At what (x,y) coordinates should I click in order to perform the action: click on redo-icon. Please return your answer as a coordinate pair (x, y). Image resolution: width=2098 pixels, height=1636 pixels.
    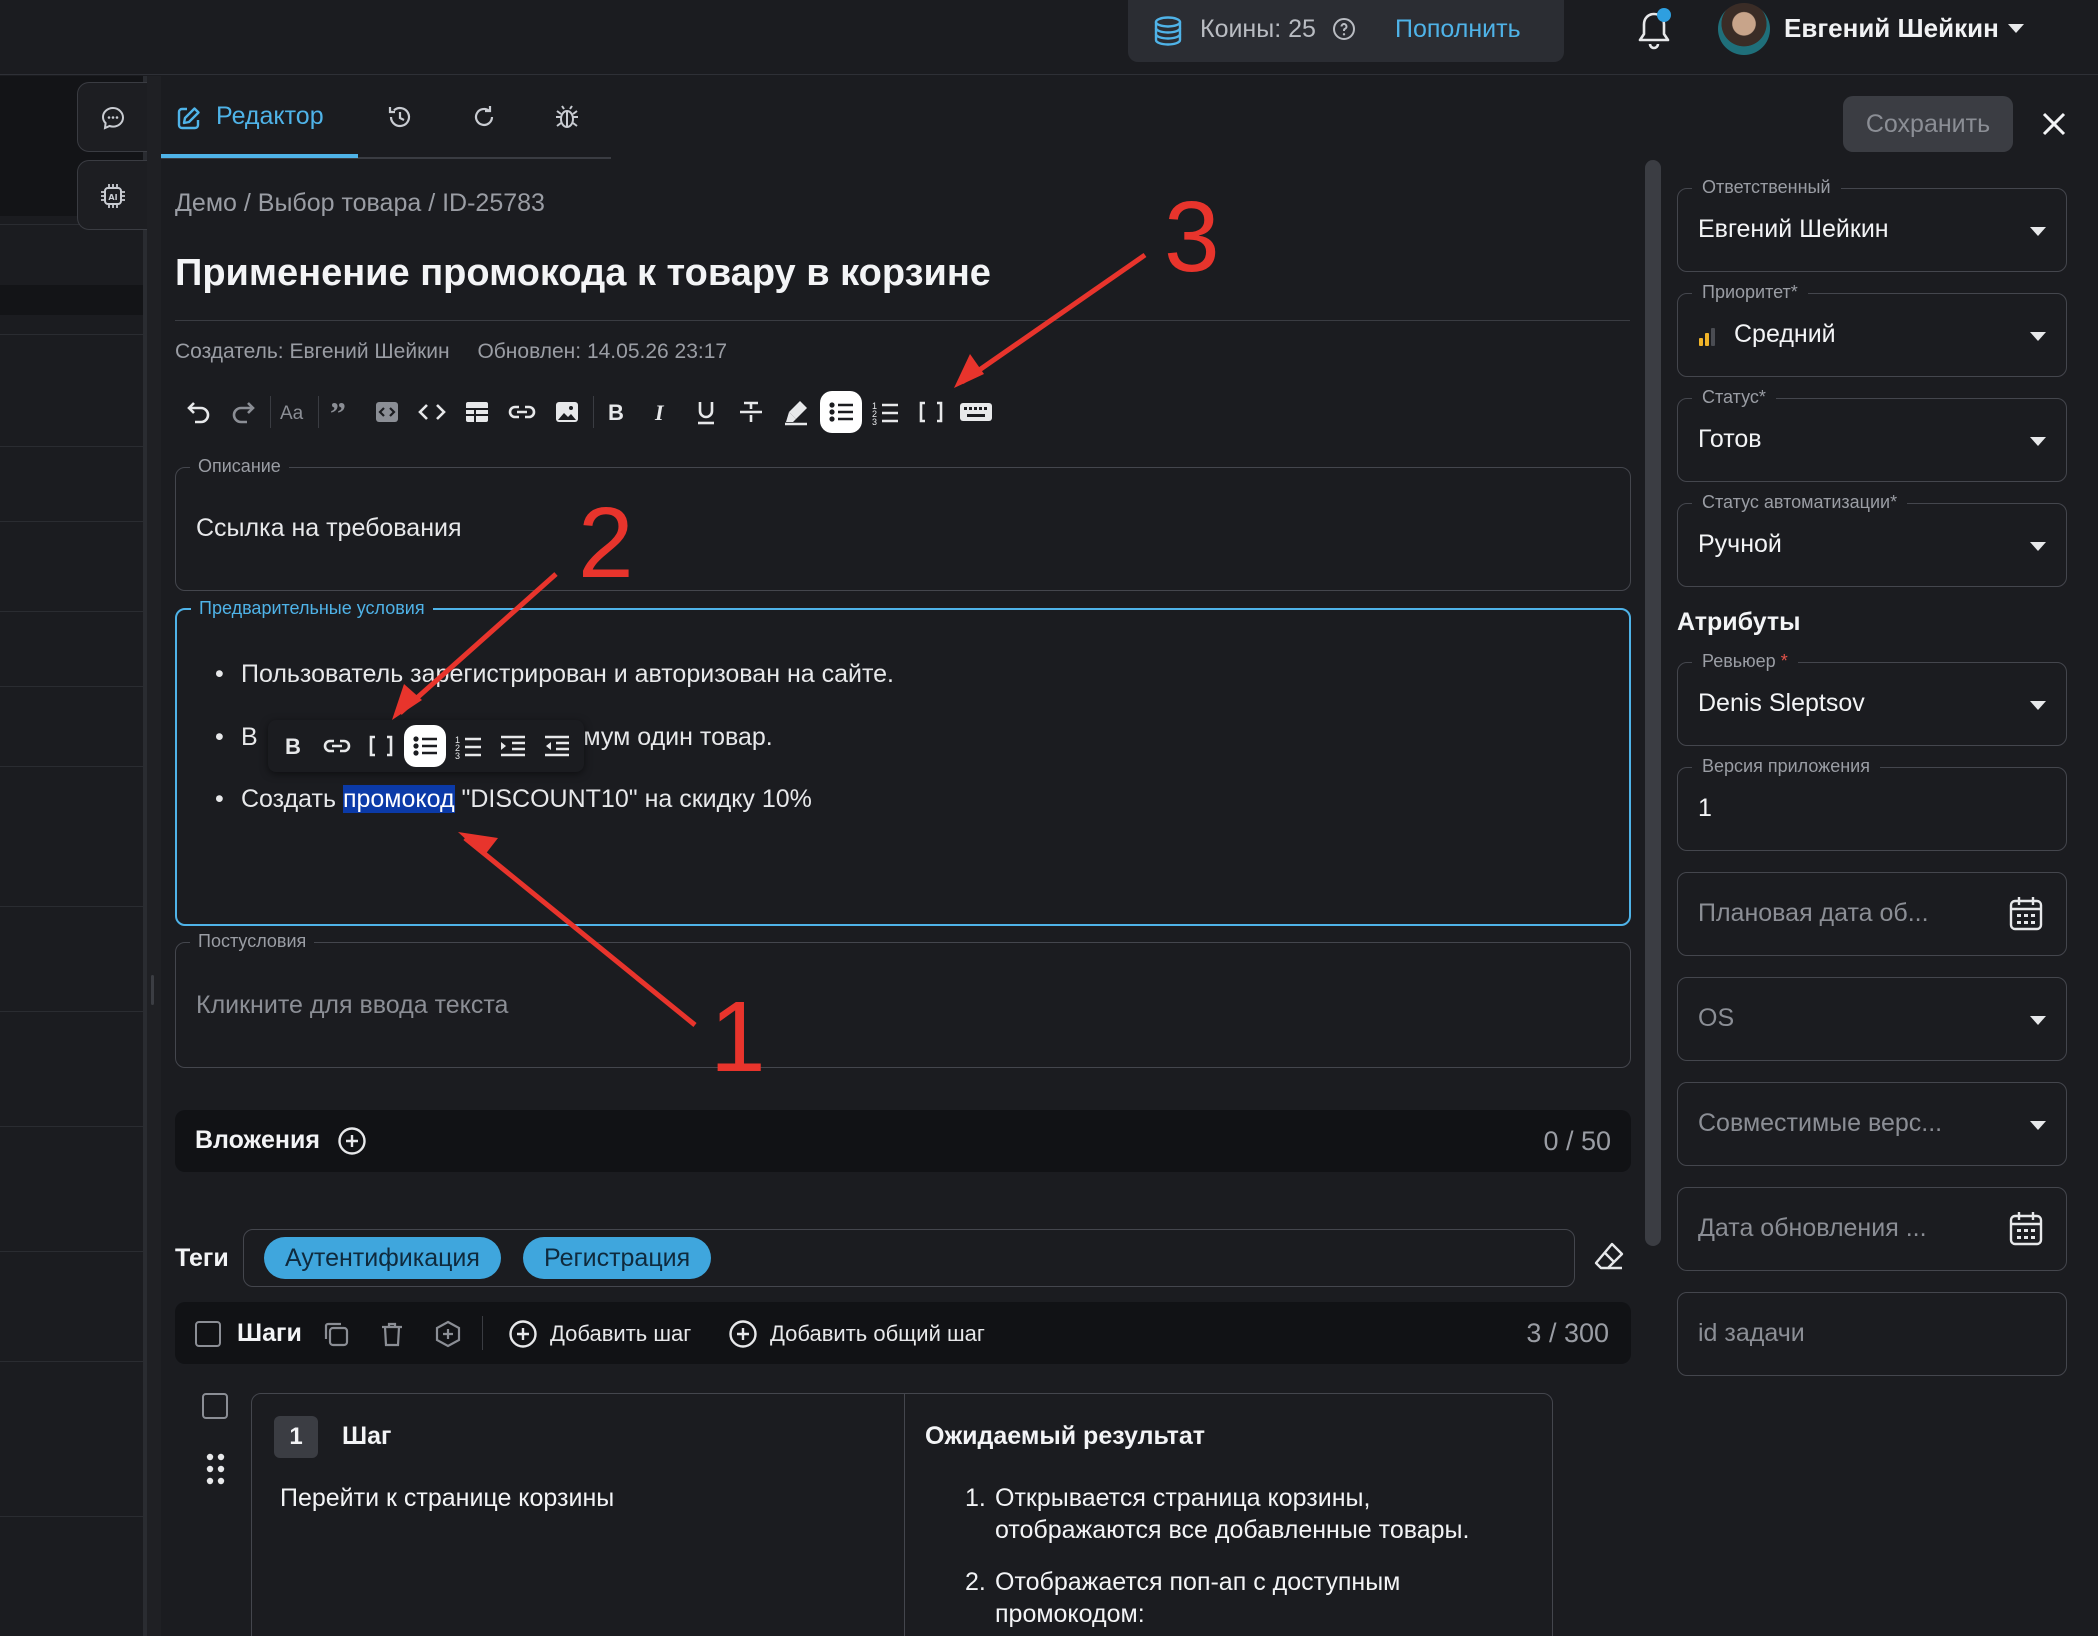
    Looking at the image, I should click on (243, 412).